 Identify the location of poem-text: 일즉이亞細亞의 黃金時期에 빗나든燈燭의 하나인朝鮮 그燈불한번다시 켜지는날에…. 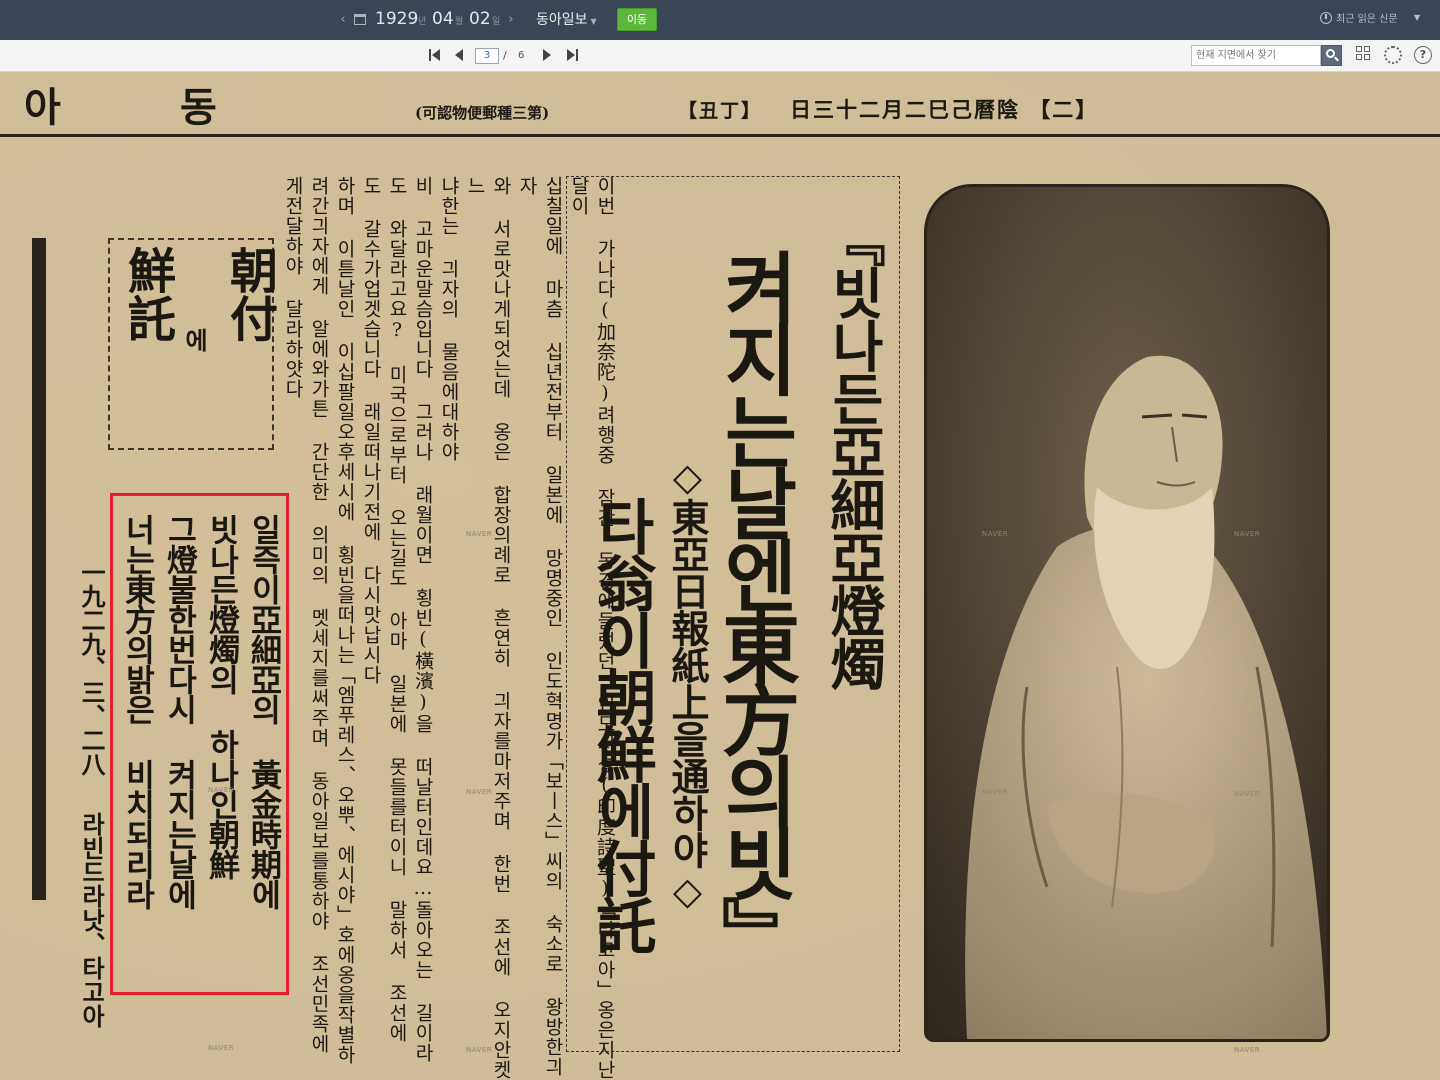
(200, 749).